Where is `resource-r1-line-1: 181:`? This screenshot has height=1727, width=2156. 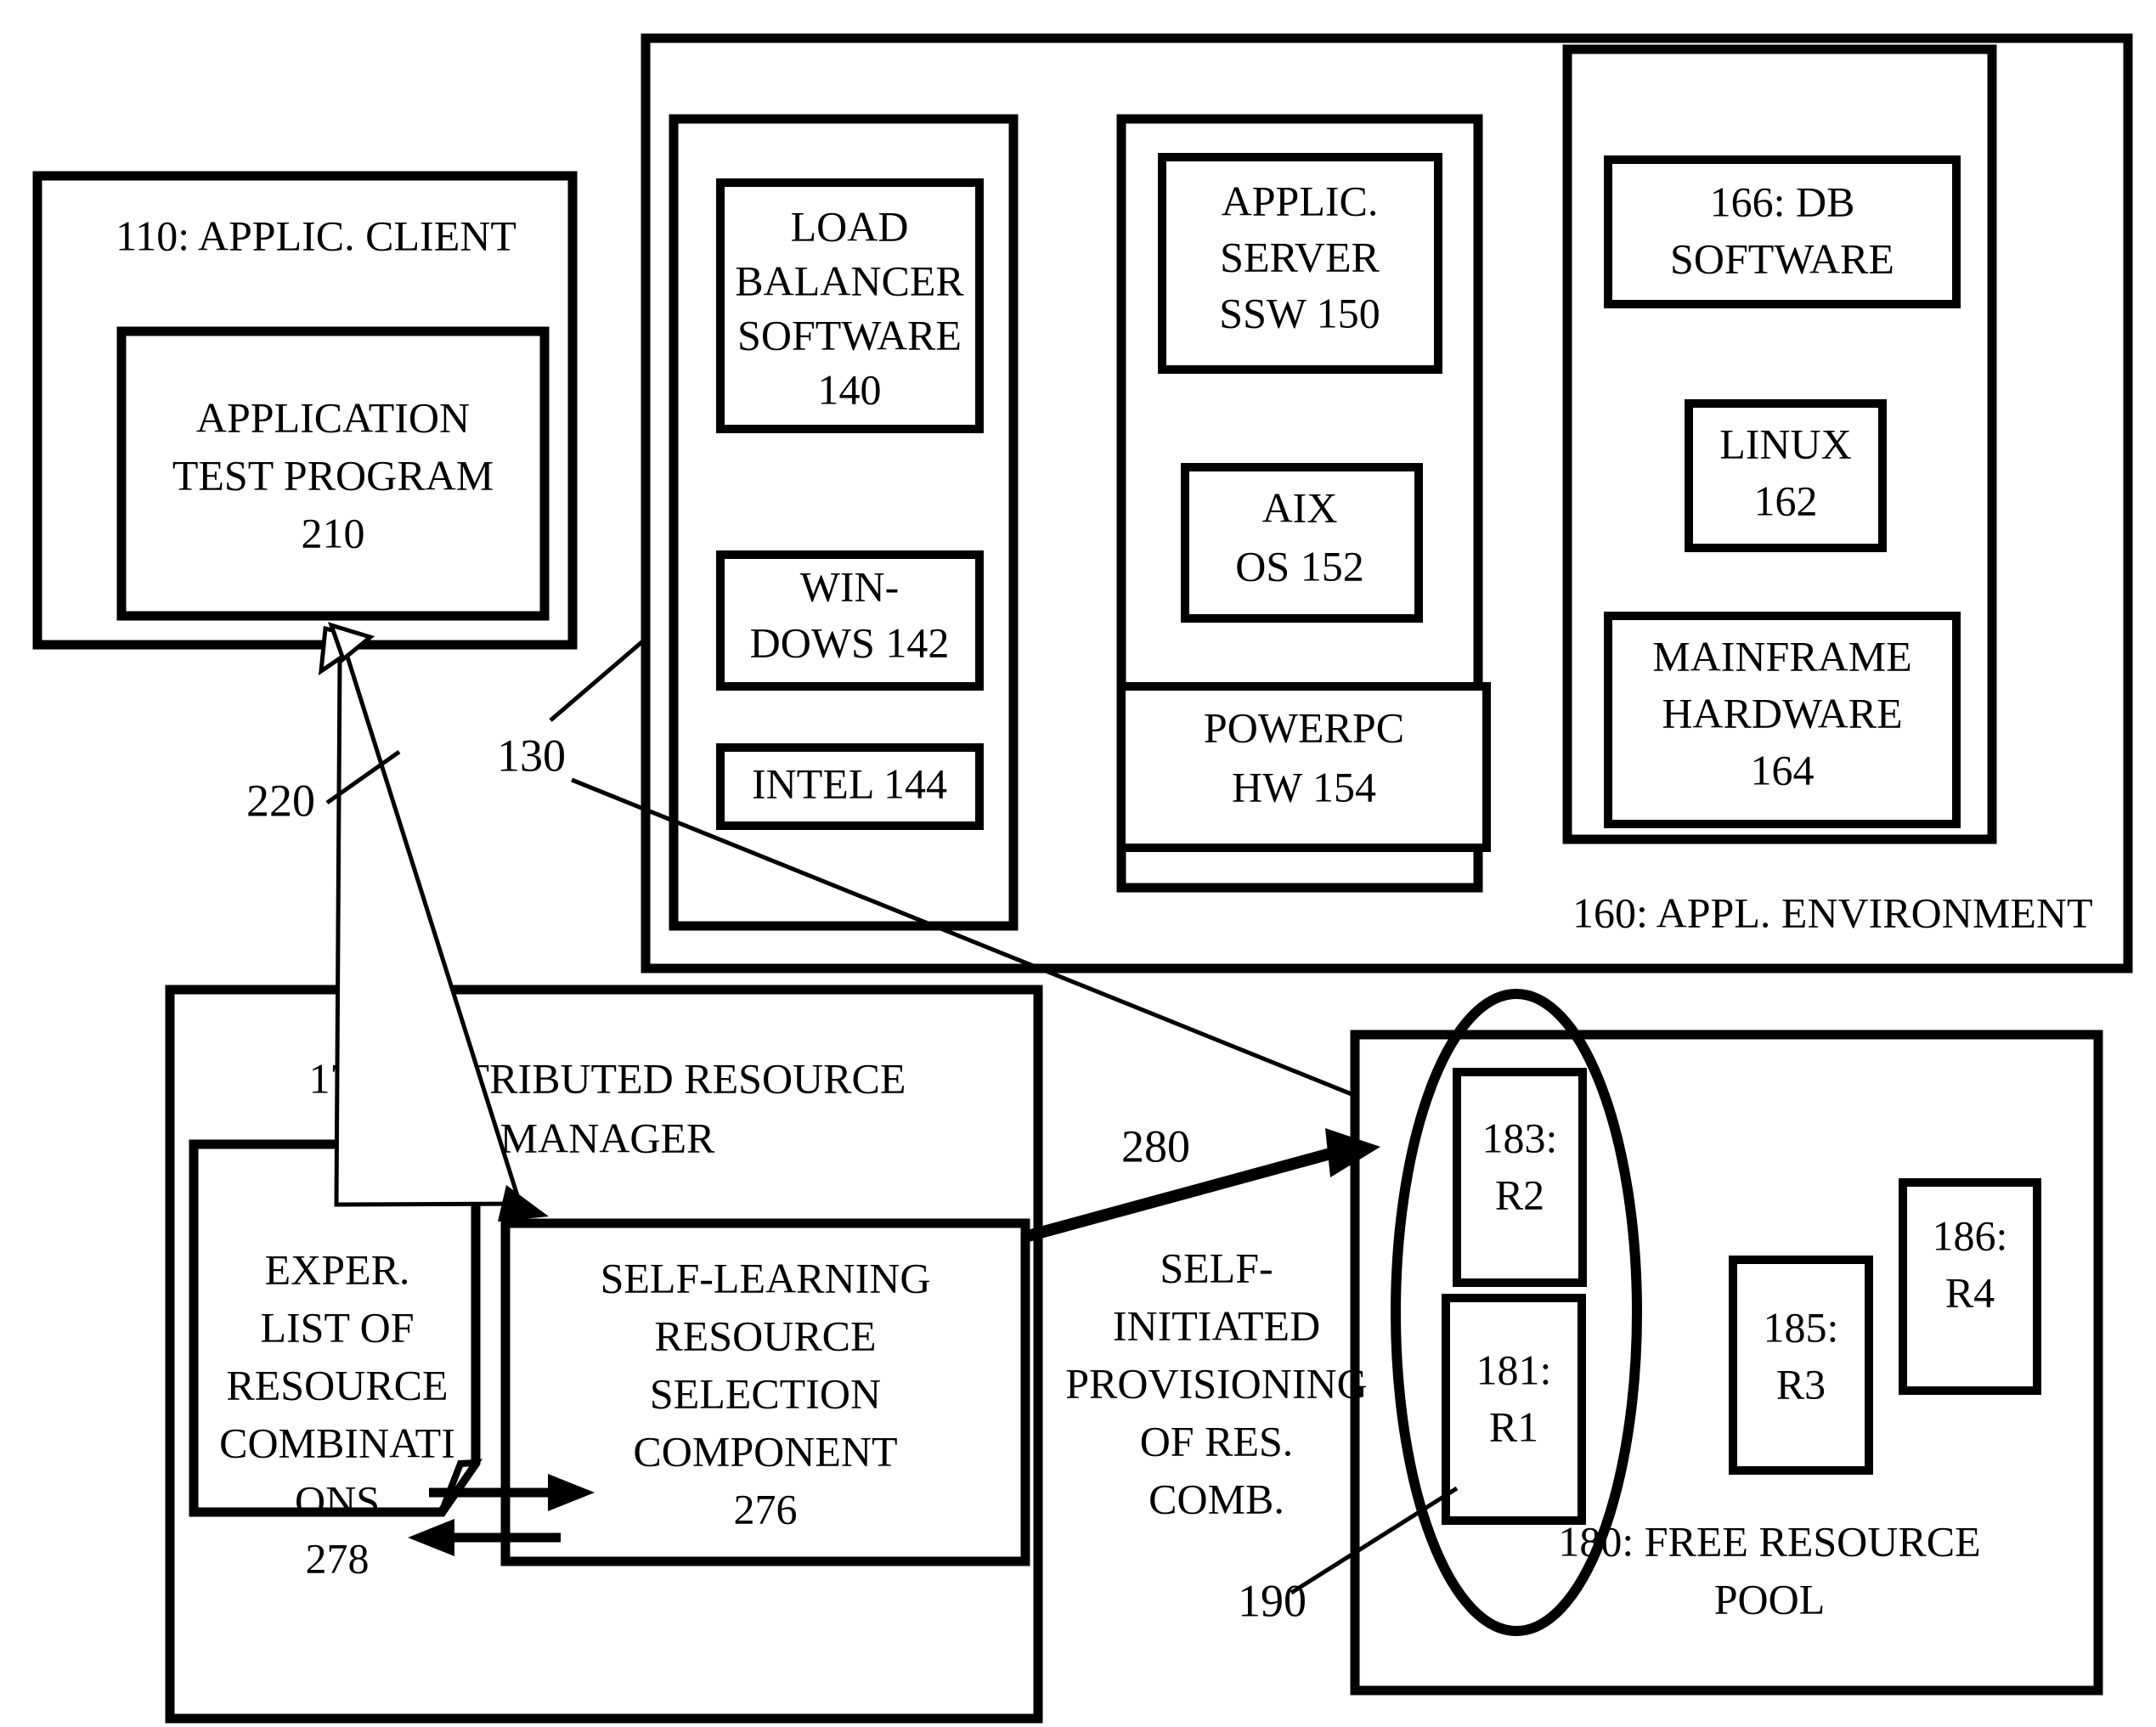 resource-r1-line-1: 181: is located at coordinates (1514, 1369).